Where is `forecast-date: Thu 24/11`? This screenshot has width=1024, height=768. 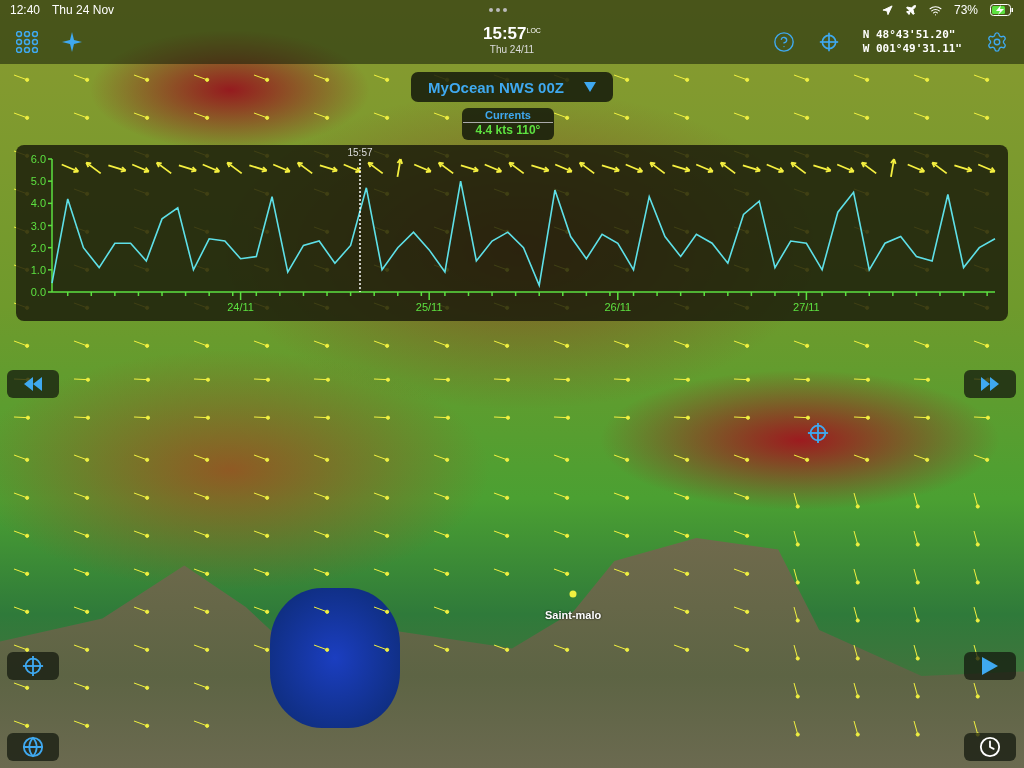
forecast-date: Thu 24/11 is located at coordinates (512, 49).